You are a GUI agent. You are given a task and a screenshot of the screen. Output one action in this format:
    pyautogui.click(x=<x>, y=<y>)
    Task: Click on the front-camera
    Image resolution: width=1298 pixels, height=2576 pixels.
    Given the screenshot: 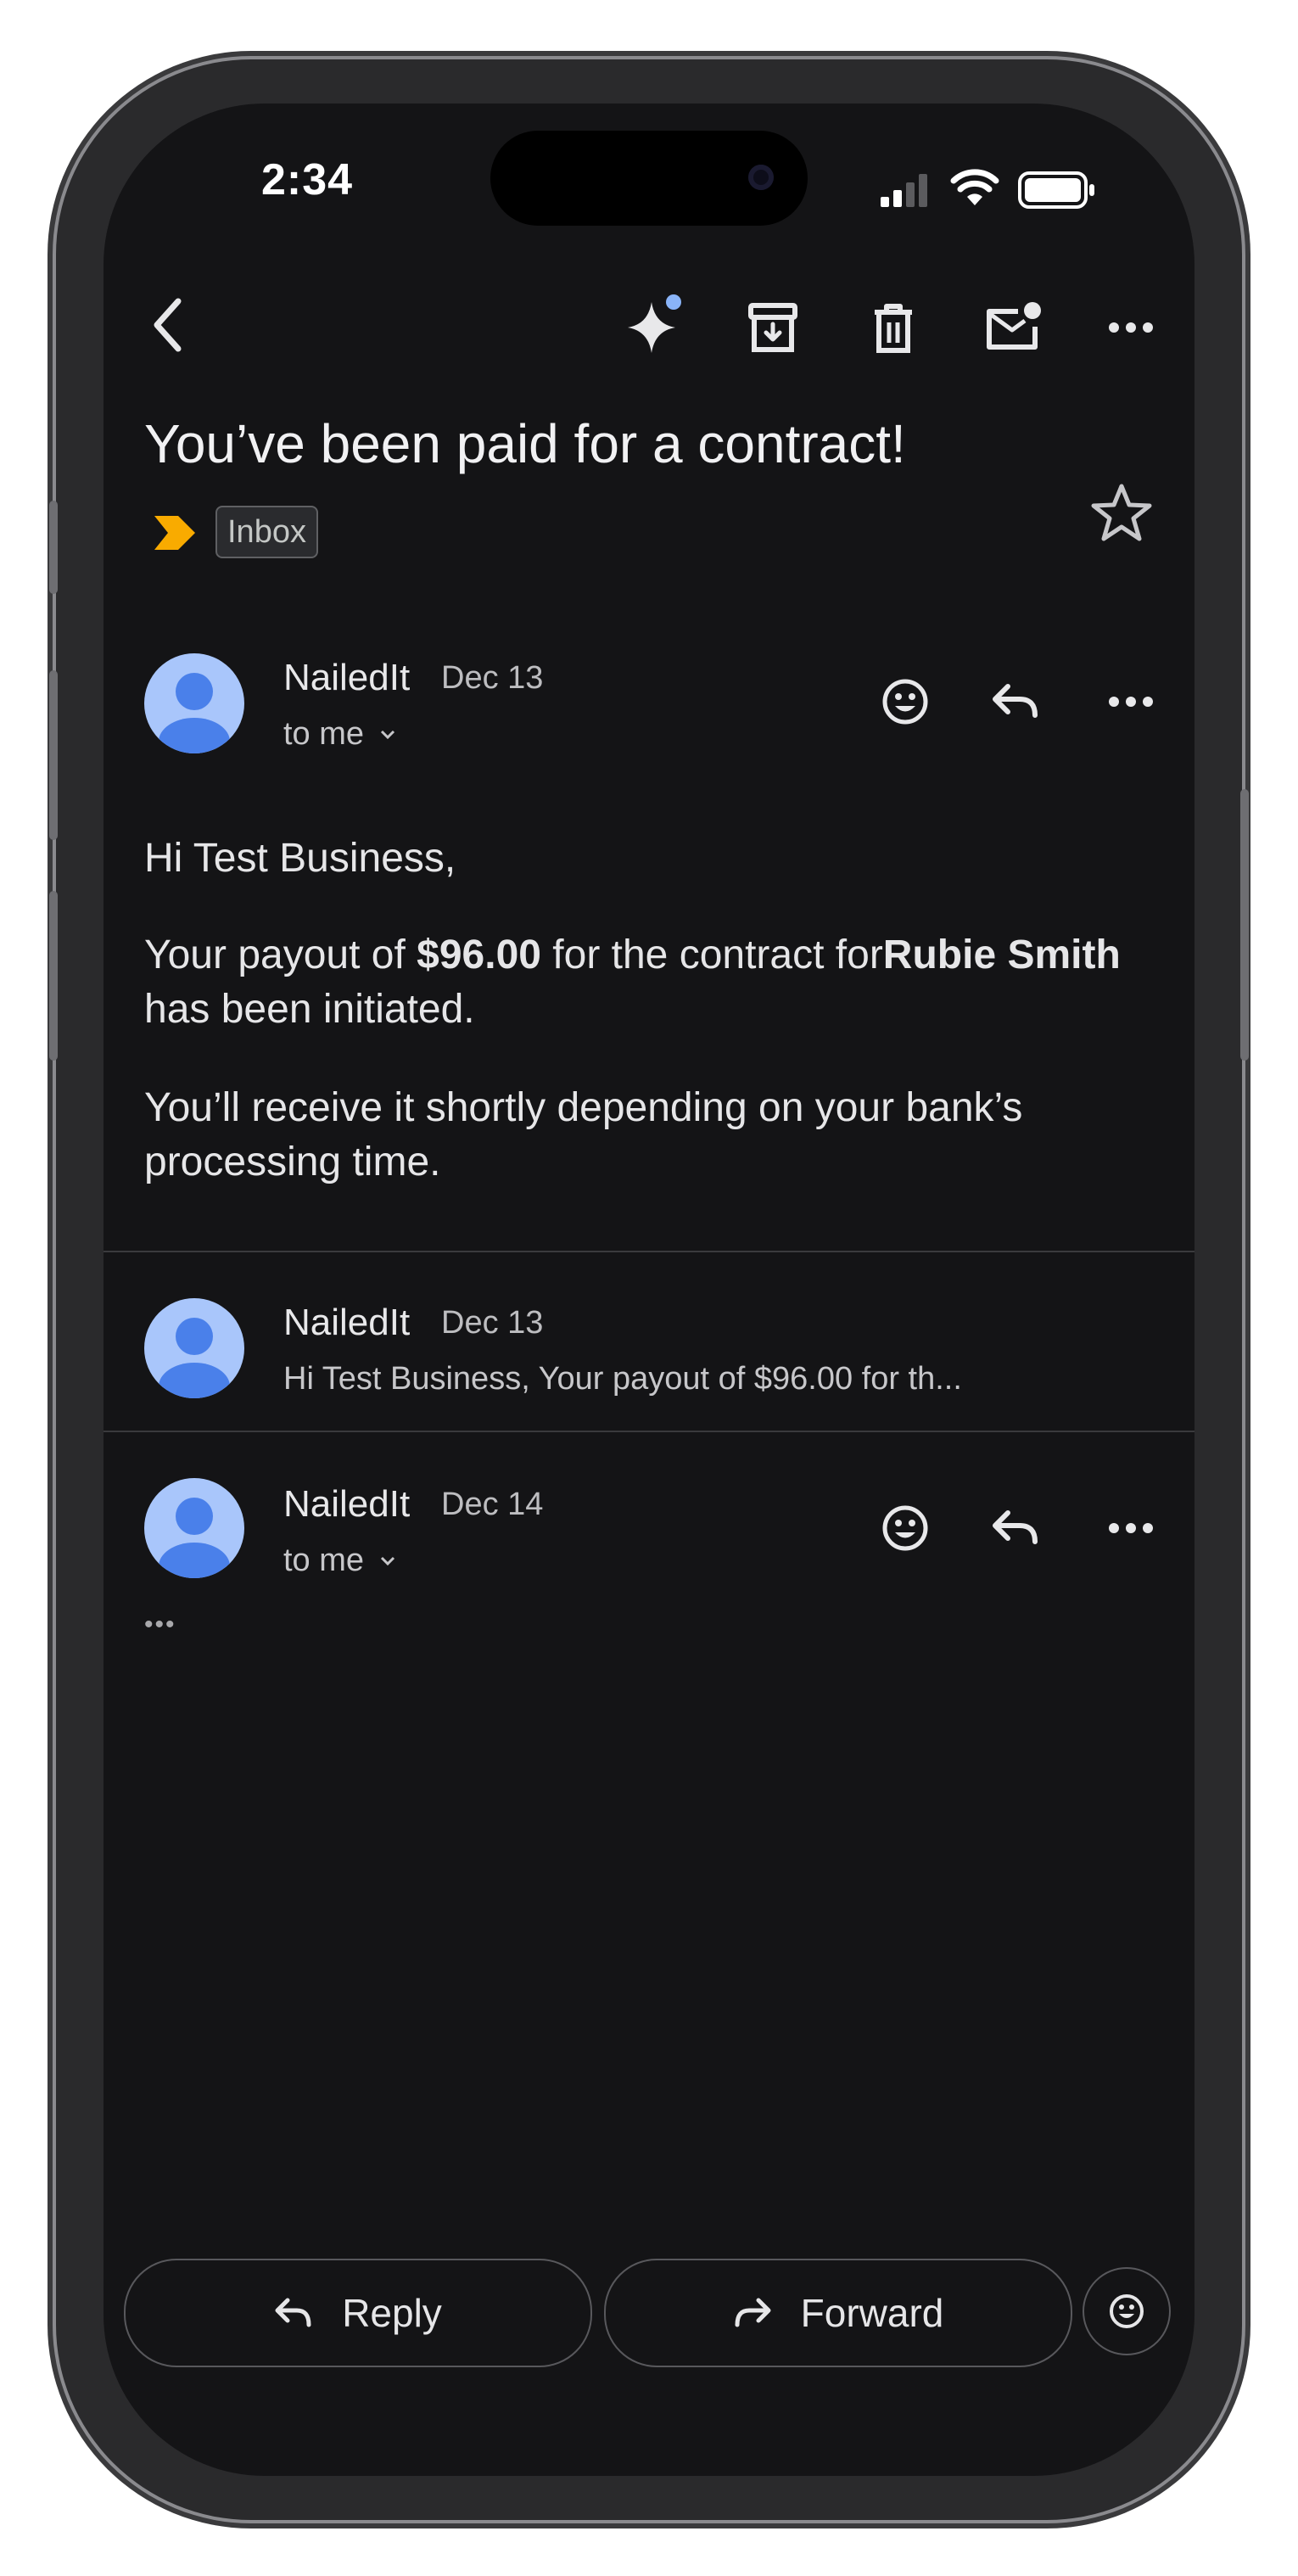 What is the action you would take?
    pyautogui.click(x=761, y=178)
    